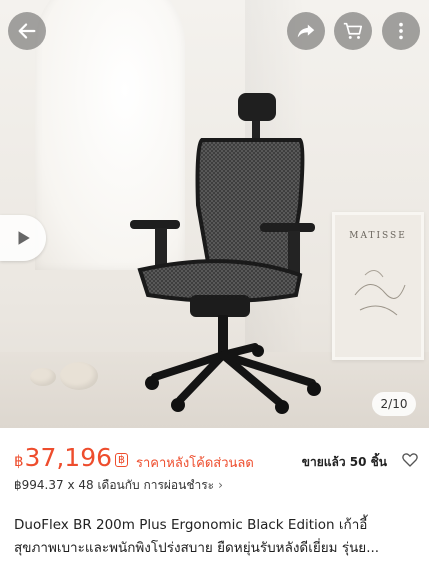  I want to click on more-options-button, so click(401, 31).